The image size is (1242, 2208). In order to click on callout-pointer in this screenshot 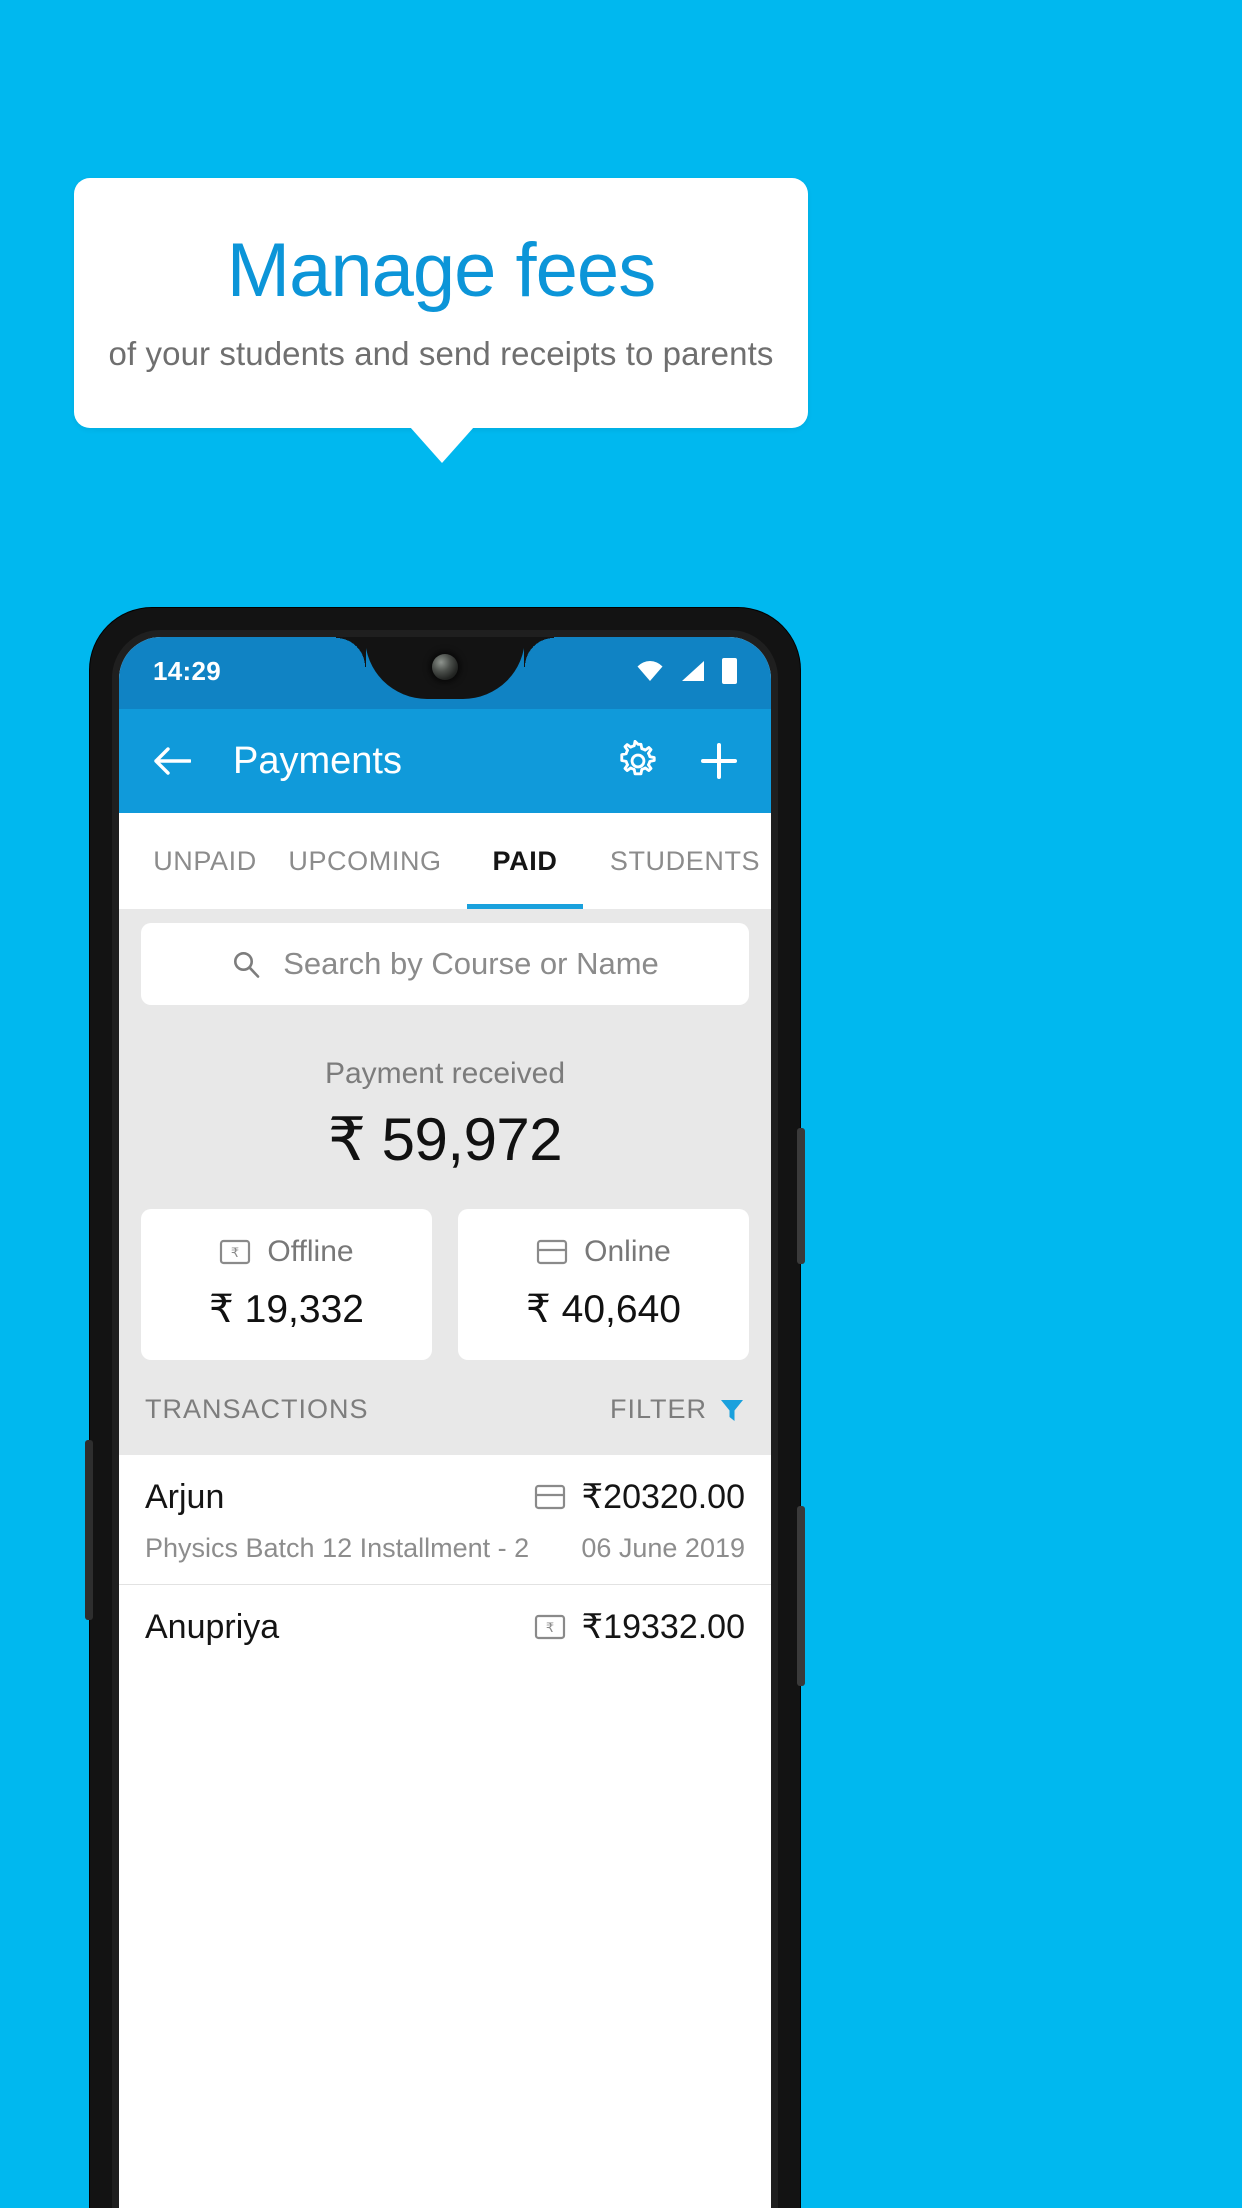, I will do `click(442, 445)`.